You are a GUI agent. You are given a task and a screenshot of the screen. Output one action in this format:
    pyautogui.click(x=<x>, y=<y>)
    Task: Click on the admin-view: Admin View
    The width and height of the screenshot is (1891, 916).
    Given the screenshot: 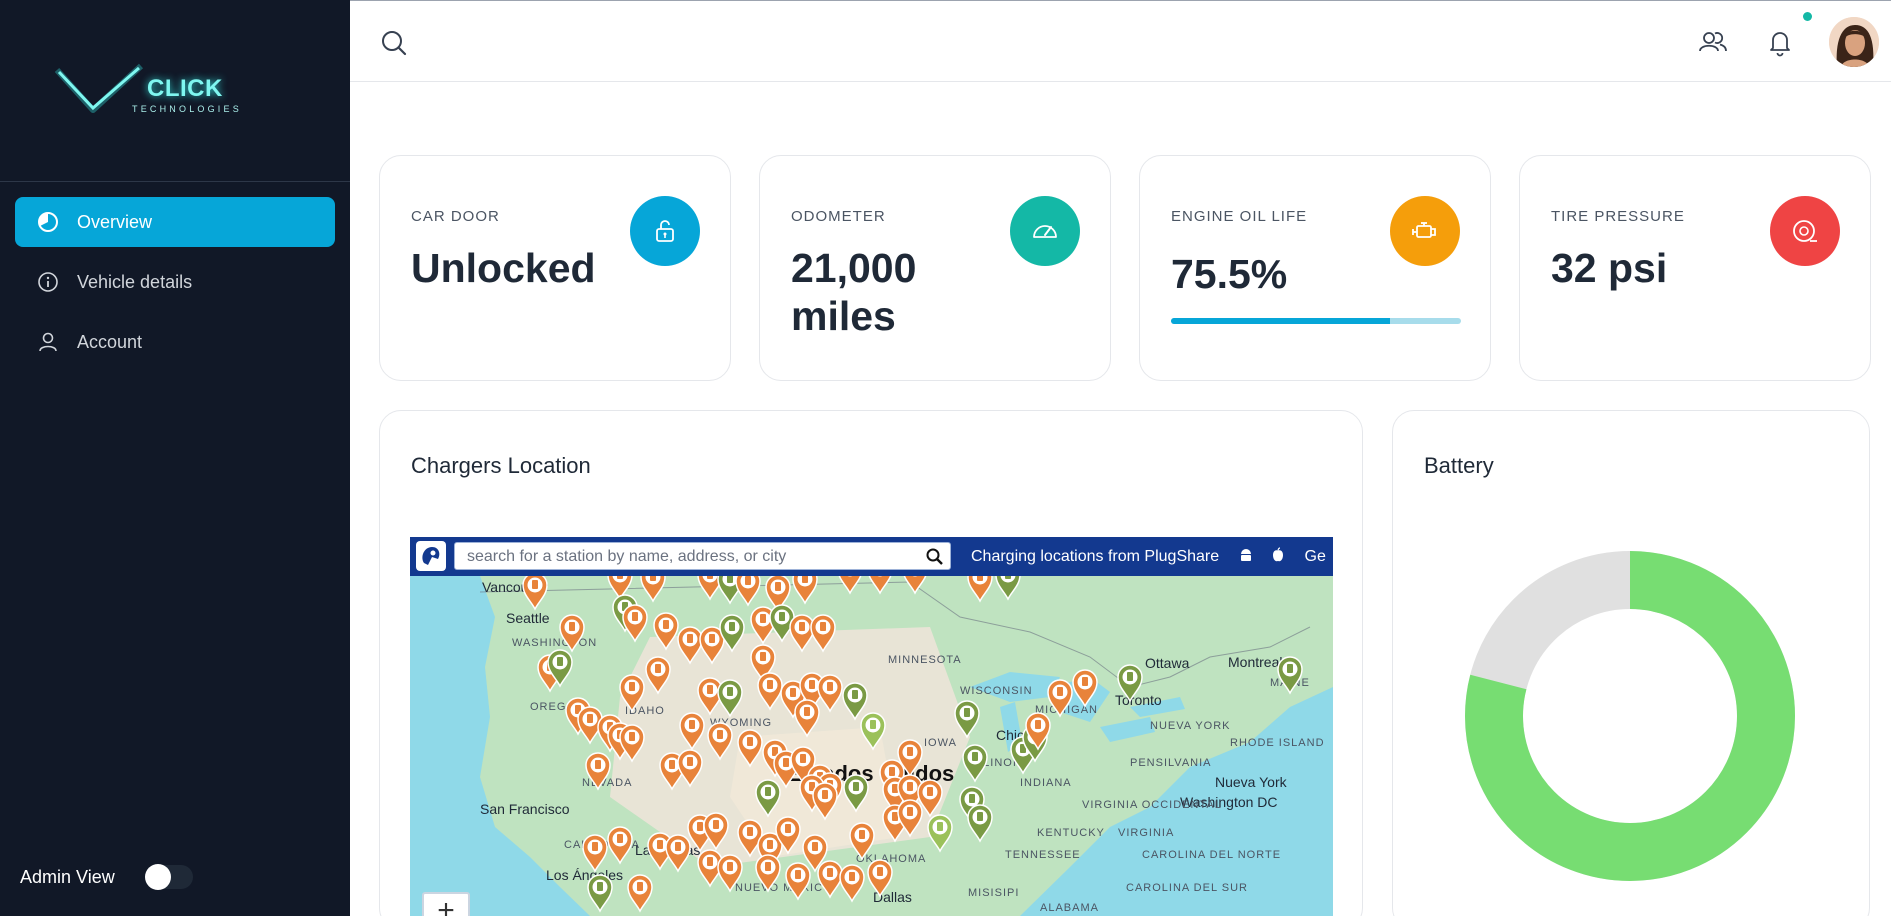 What is the action you would take?
    pyautogui.click(x=106, y=877)
    